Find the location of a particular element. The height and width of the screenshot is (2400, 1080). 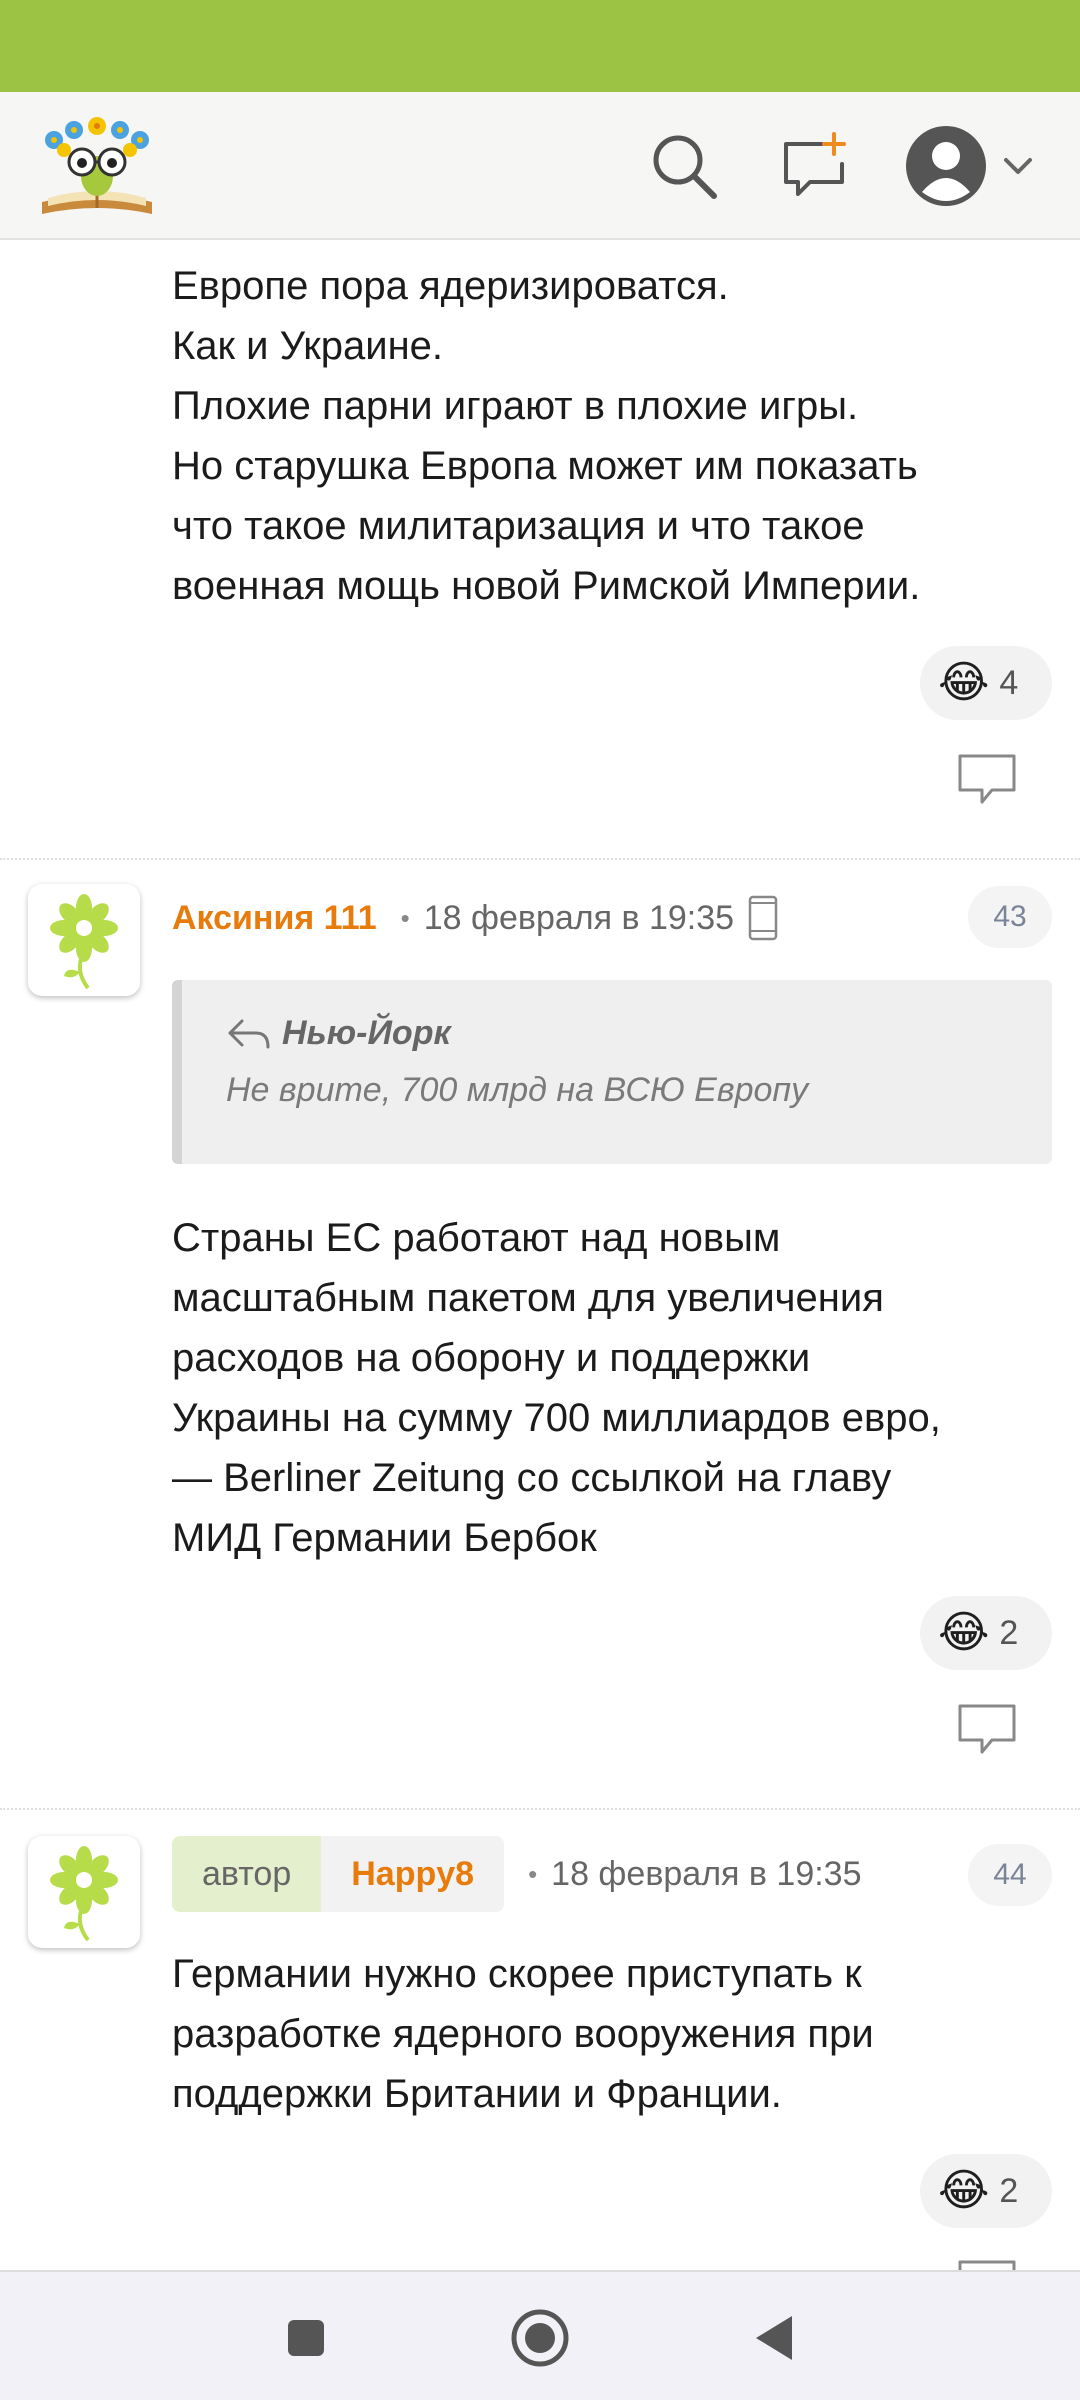

quote-text: Не врите, 700 млрд на ВСЮ Европу is located at coordinates (517, 1090).